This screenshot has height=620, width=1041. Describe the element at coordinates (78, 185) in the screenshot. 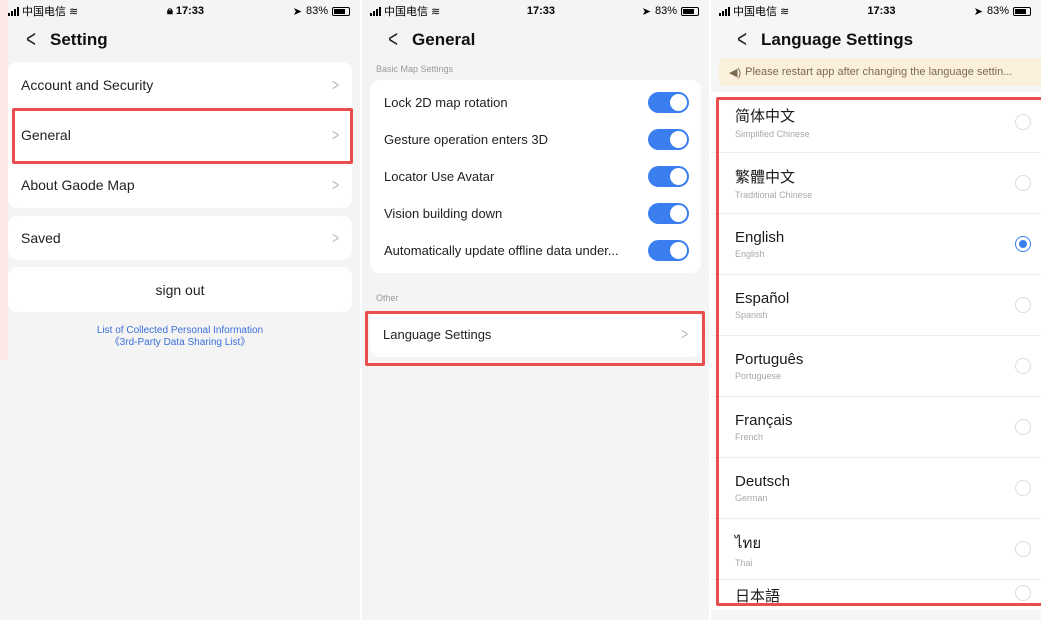

I see `item-label: About Gaode Map` at that location.